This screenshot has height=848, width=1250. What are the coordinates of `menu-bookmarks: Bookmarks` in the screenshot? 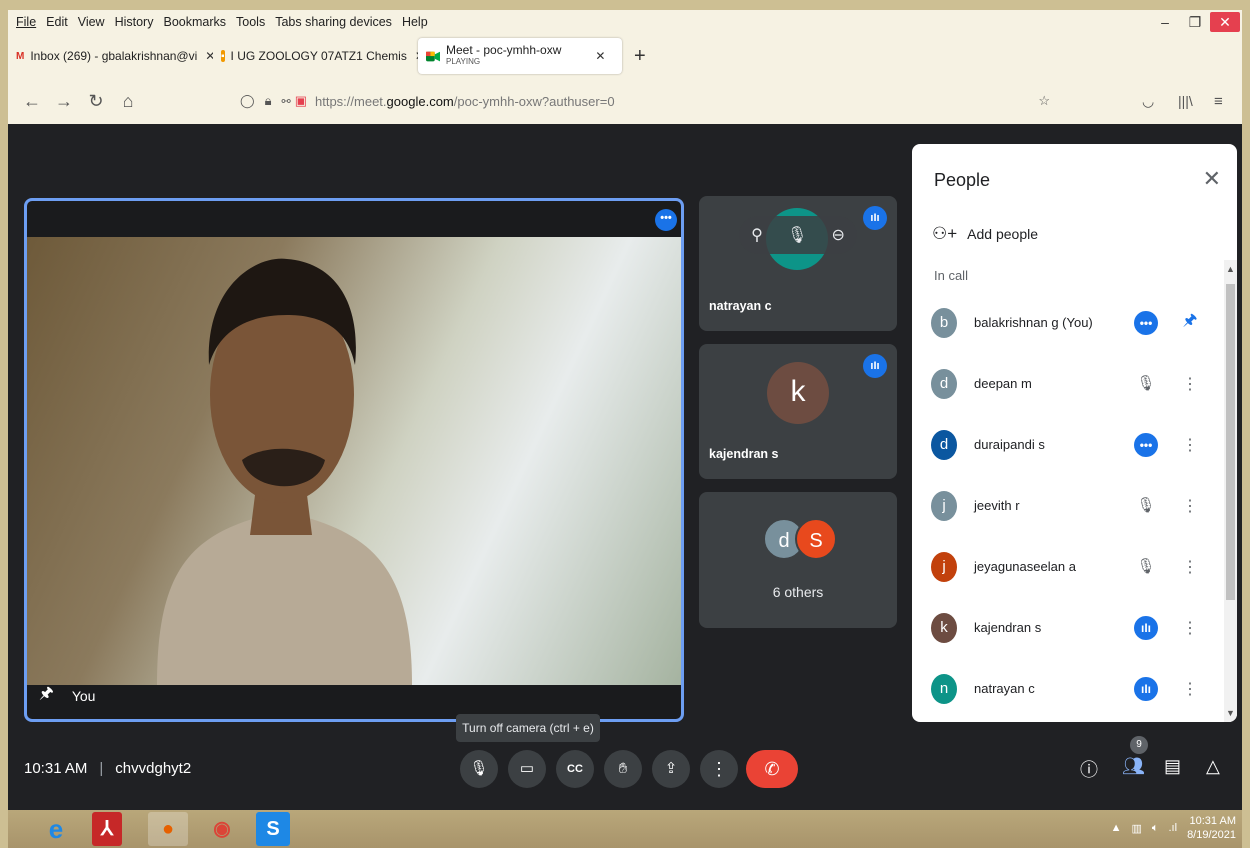 It's located at (194, 22).